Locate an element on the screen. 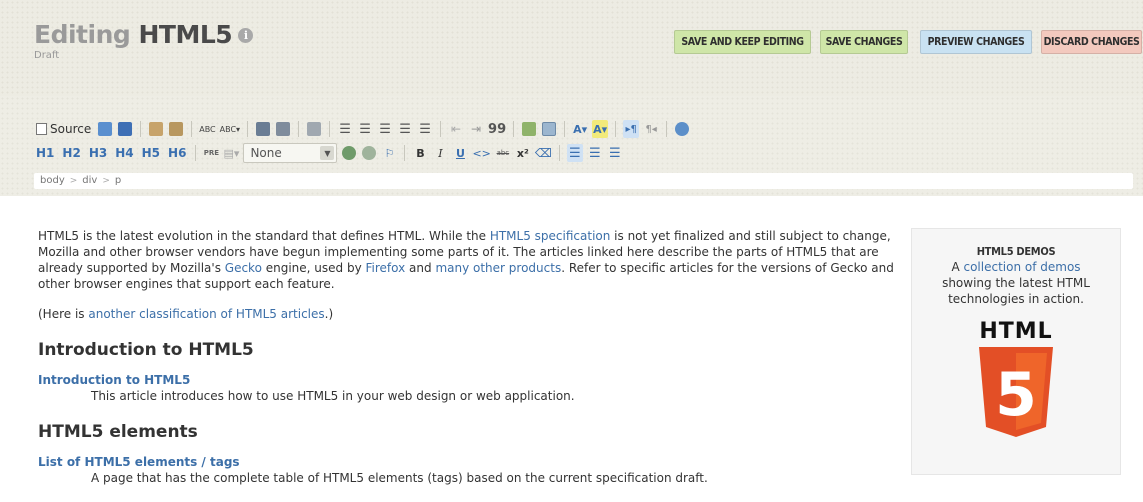 The height and width of the screenshot is (502, 1143). html5-logo-icon: 5 is located at coordinates (1016, 393).